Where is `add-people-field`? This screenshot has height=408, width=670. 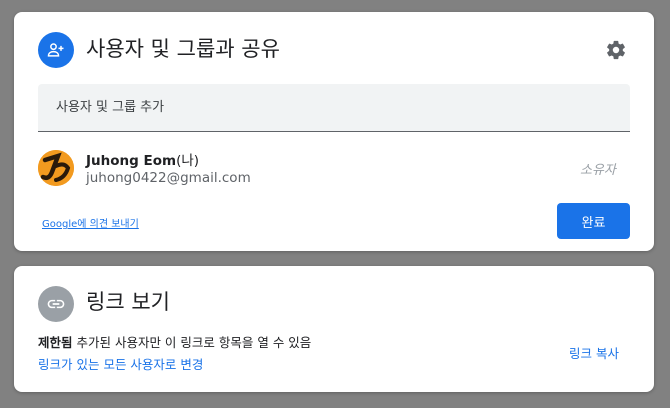
add-people-field is located at coordinates (334, 108).